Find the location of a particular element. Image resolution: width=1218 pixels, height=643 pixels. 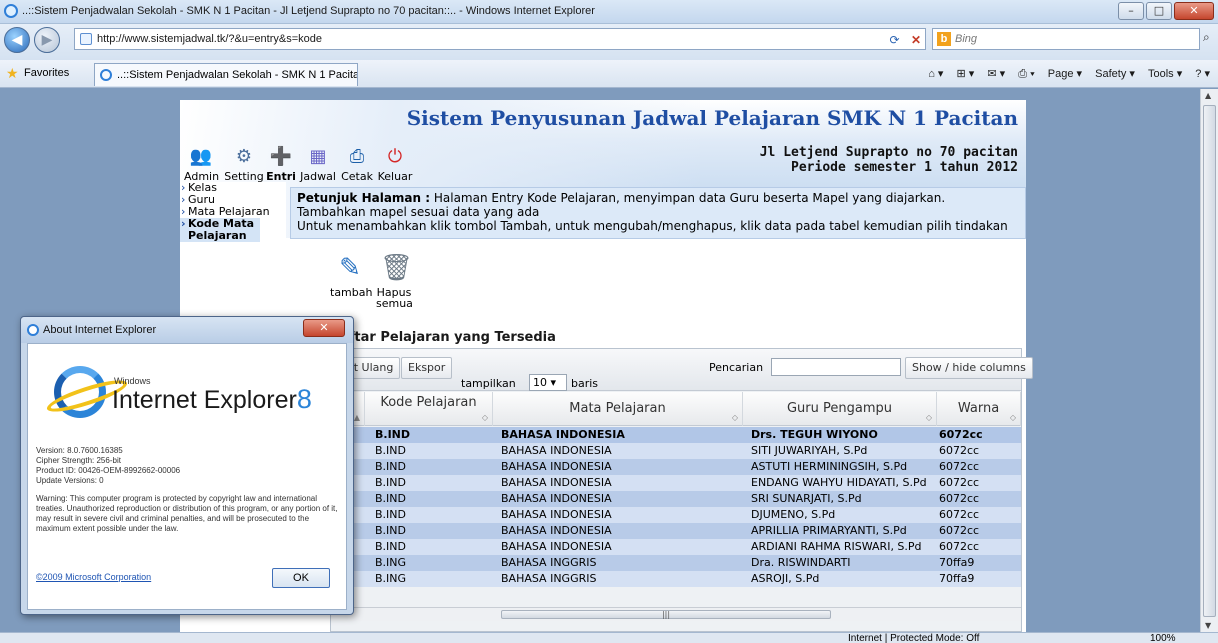

show-hide-columns-button: Show / hide columns is located at coordinates (969, 368).